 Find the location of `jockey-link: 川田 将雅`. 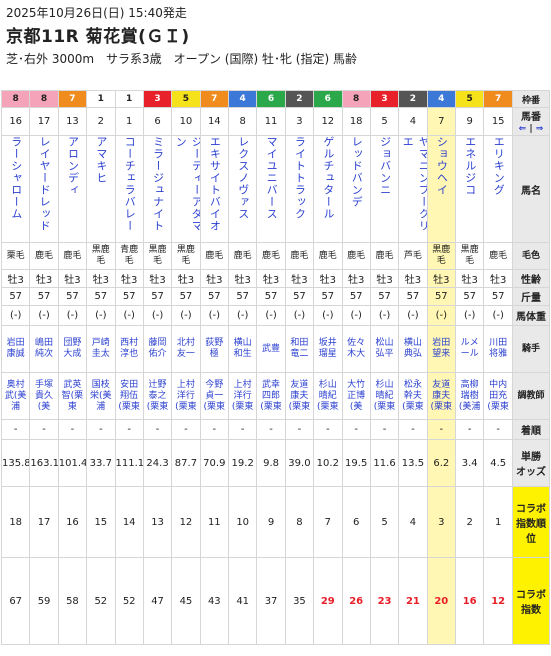

jockey-link: 川田 将雅 is located at coordinates (498, 348).